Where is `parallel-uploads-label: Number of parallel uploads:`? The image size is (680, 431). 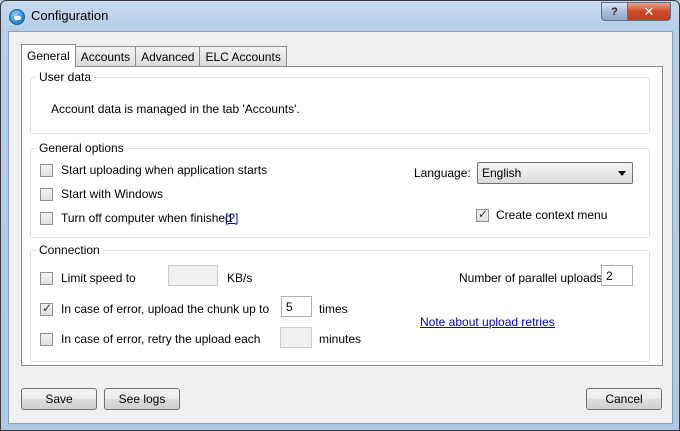
parallel-uploads-label: Number of parallel uploads: is located at coordinates (532, 278).